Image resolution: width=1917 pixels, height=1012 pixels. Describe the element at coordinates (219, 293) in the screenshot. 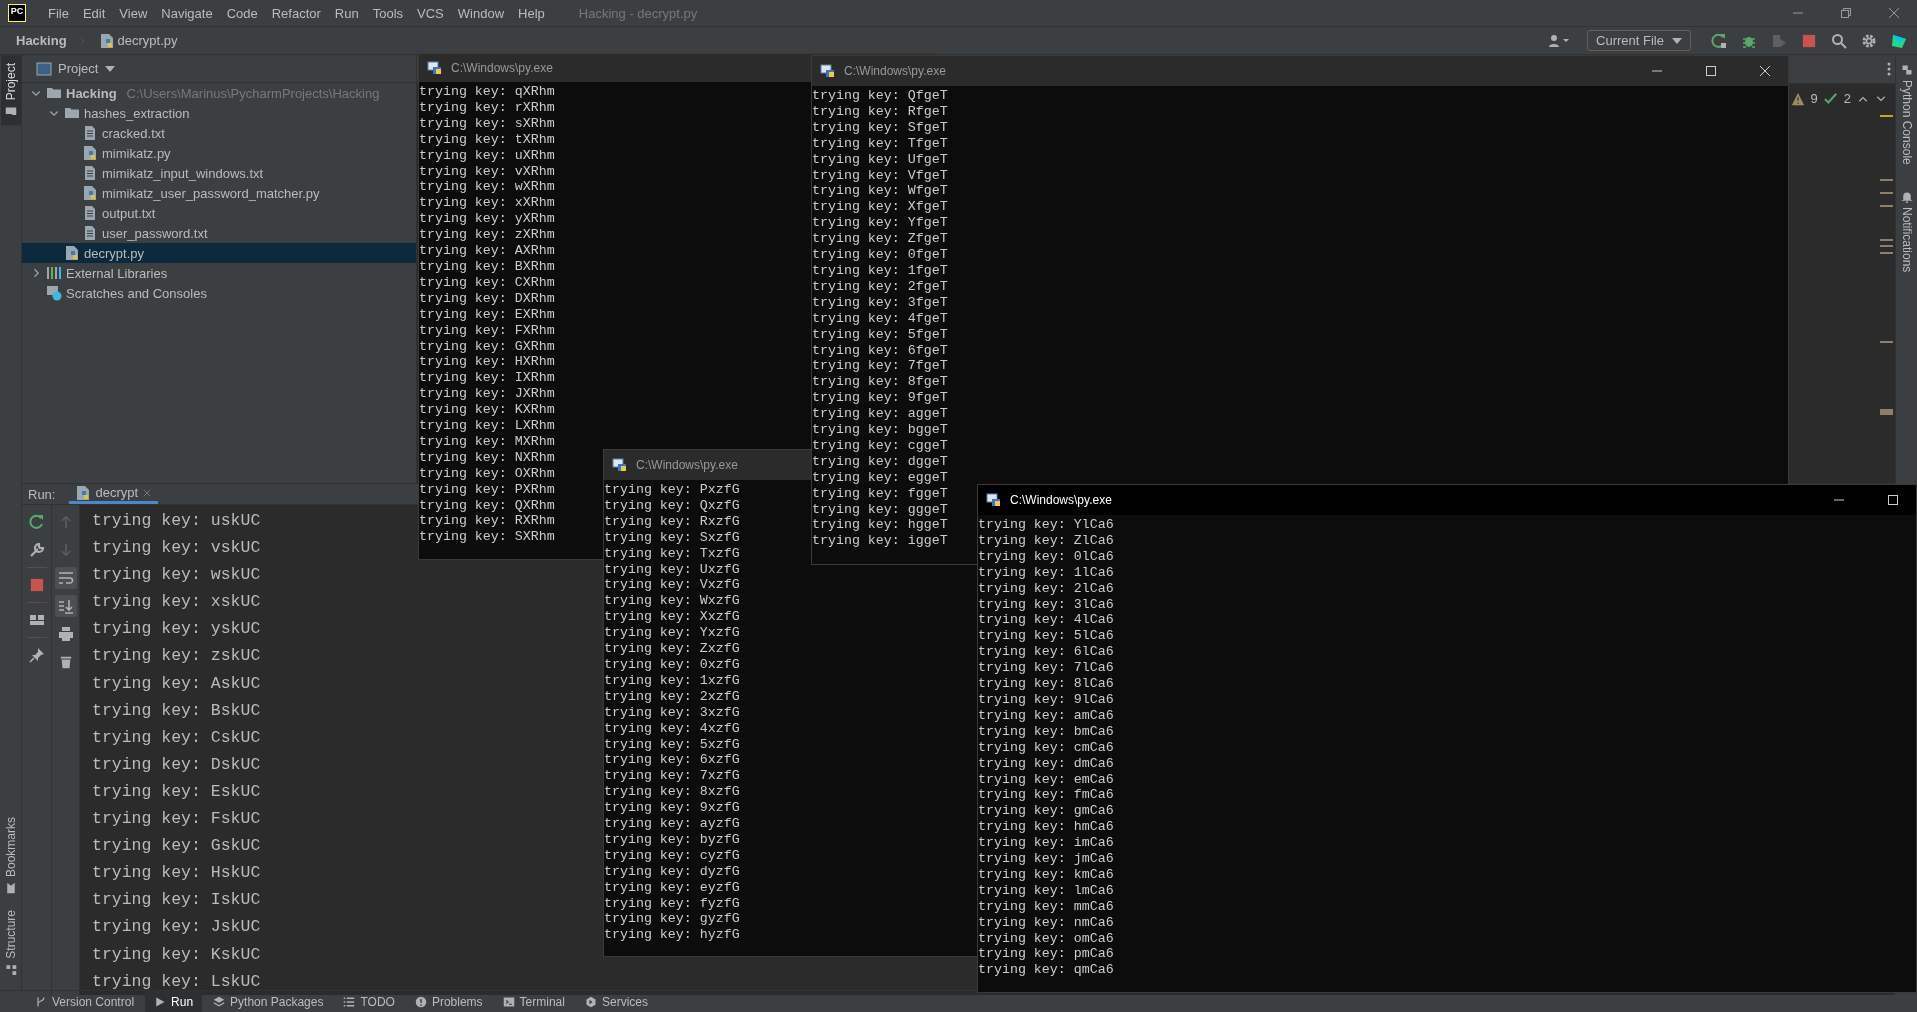

I see `tree-item: Scratches and Consoles` at that location.